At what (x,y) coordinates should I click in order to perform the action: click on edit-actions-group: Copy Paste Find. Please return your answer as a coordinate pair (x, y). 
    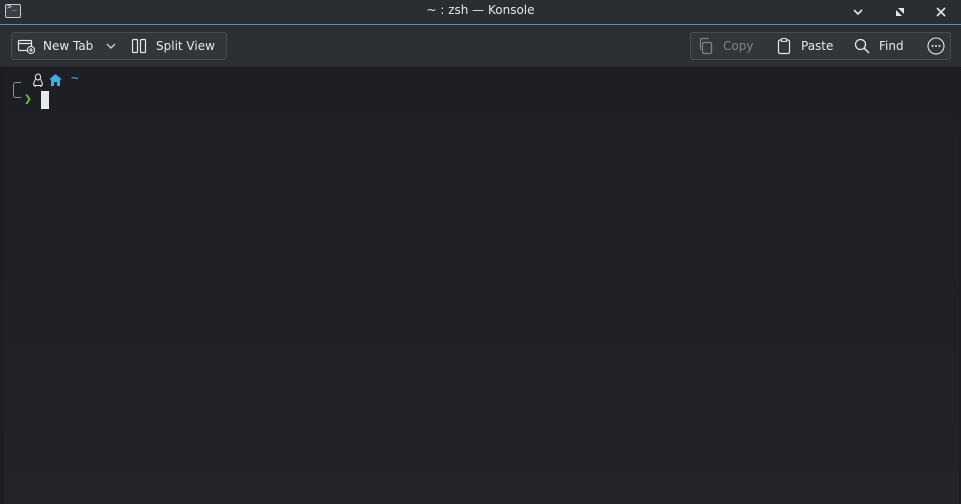
    Looking at the image, I should click on (820, 46).